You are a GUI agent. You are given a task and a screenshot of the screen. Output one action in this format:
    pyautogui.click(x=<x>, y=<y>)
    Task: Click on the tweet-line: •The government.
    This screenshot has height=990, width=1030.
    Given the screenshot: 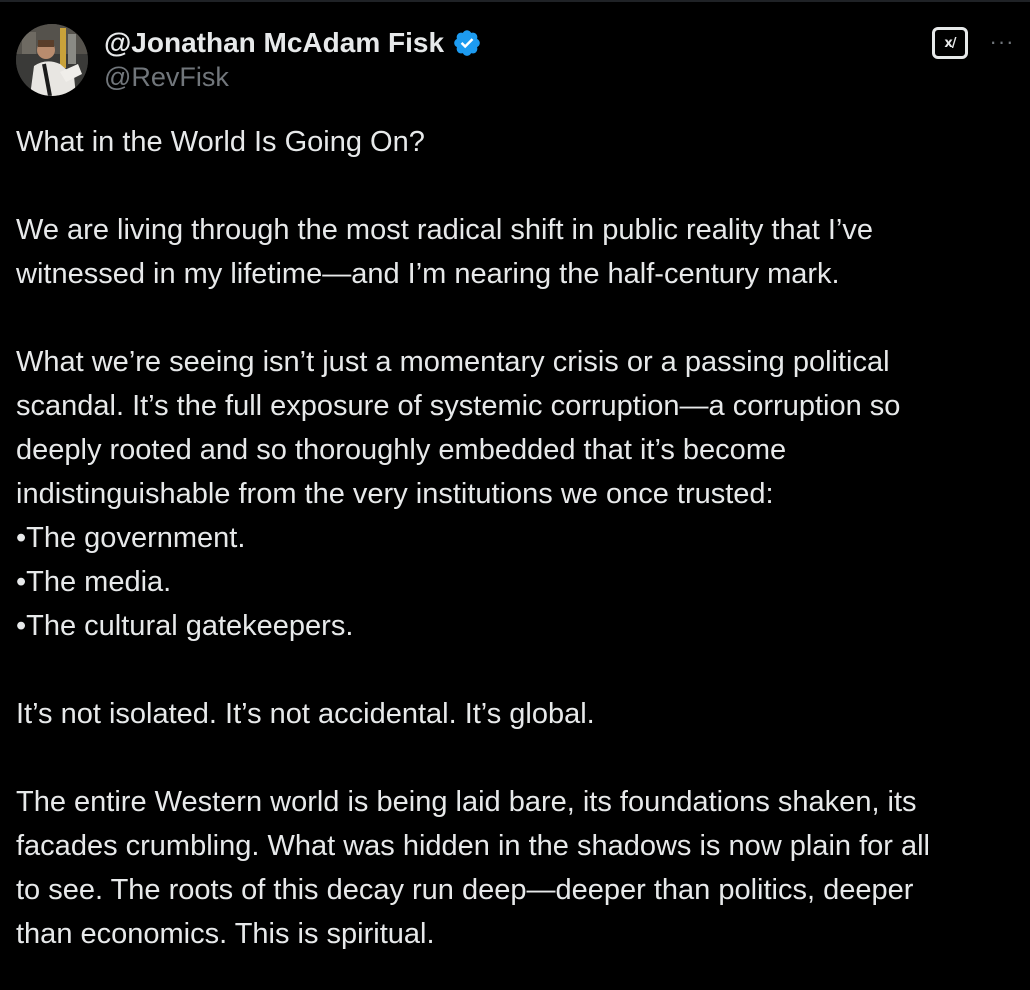 What is the action you would take?
    pyautogui.click(x=131, y=538)
    